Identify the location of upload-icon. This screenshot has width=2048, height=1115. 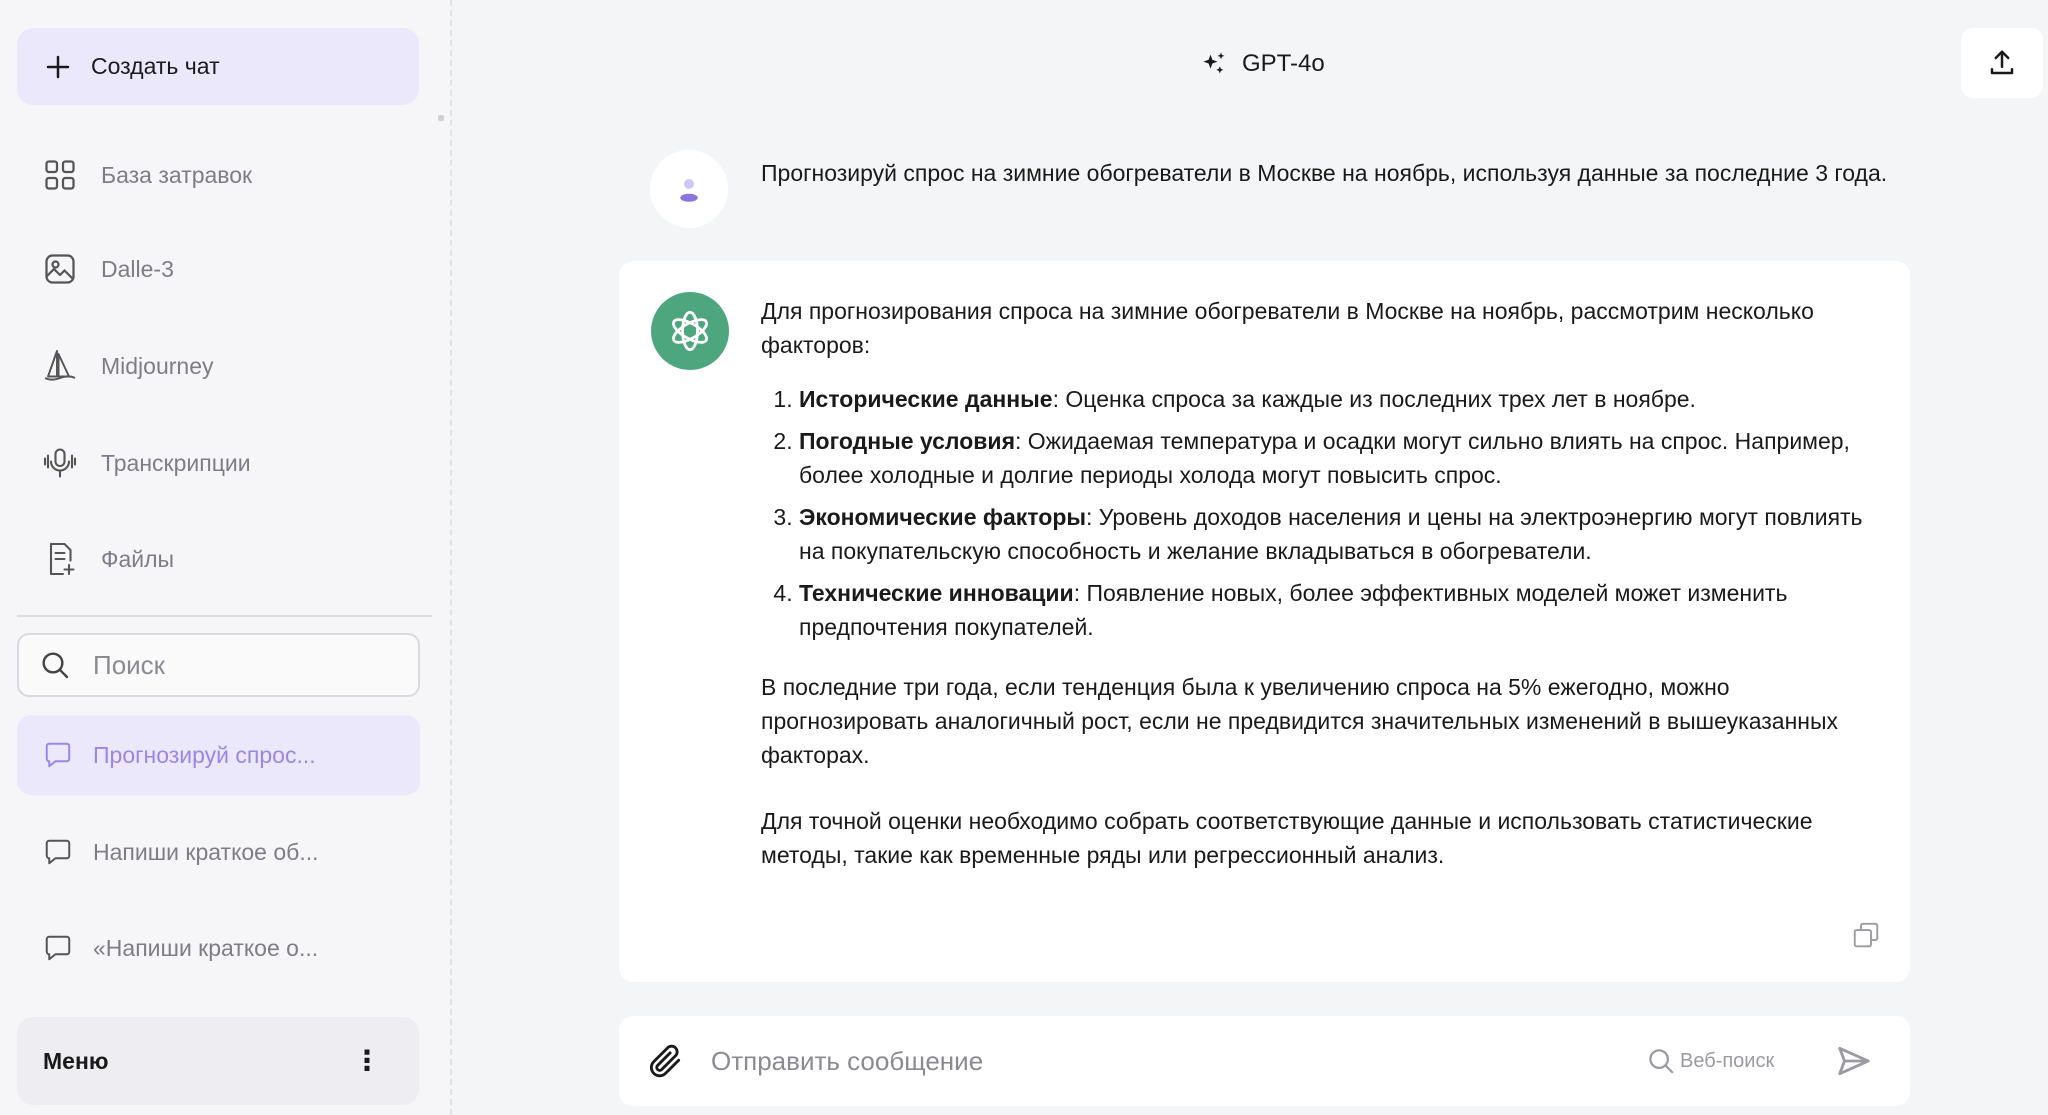
(2002, 62).